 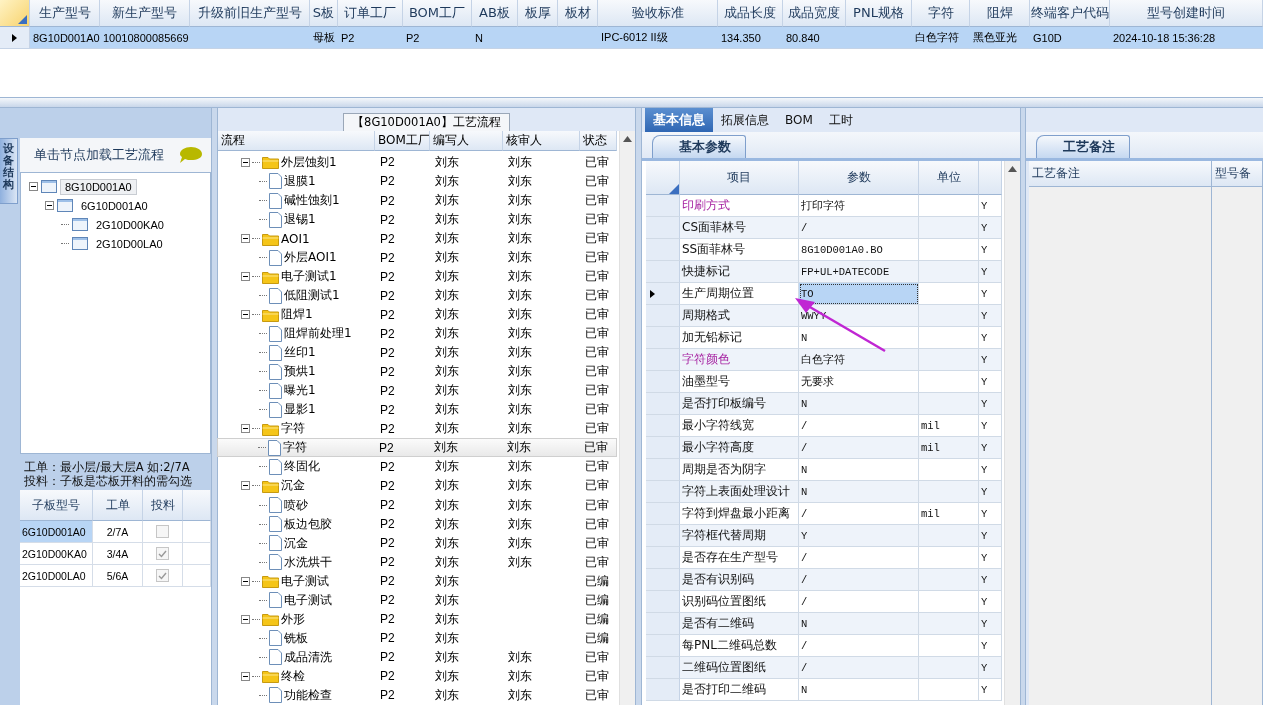 What do you see at coordinates (859, 206) in the screenshot?
I see `table-cell: 打印字符` at bounding box center [859, 206].